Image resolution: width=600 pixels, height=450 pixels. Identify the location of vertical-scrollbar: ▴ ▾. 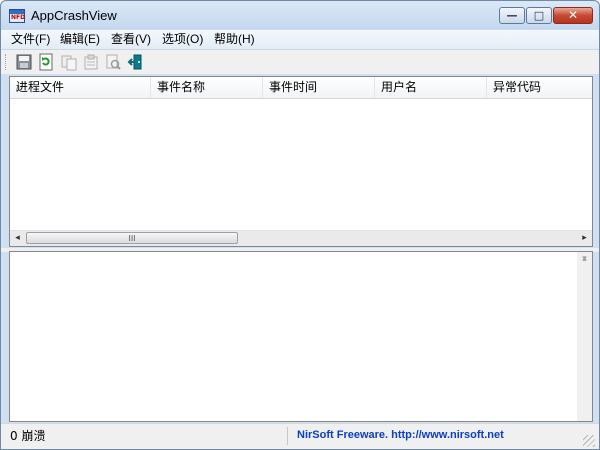
(584, 336).